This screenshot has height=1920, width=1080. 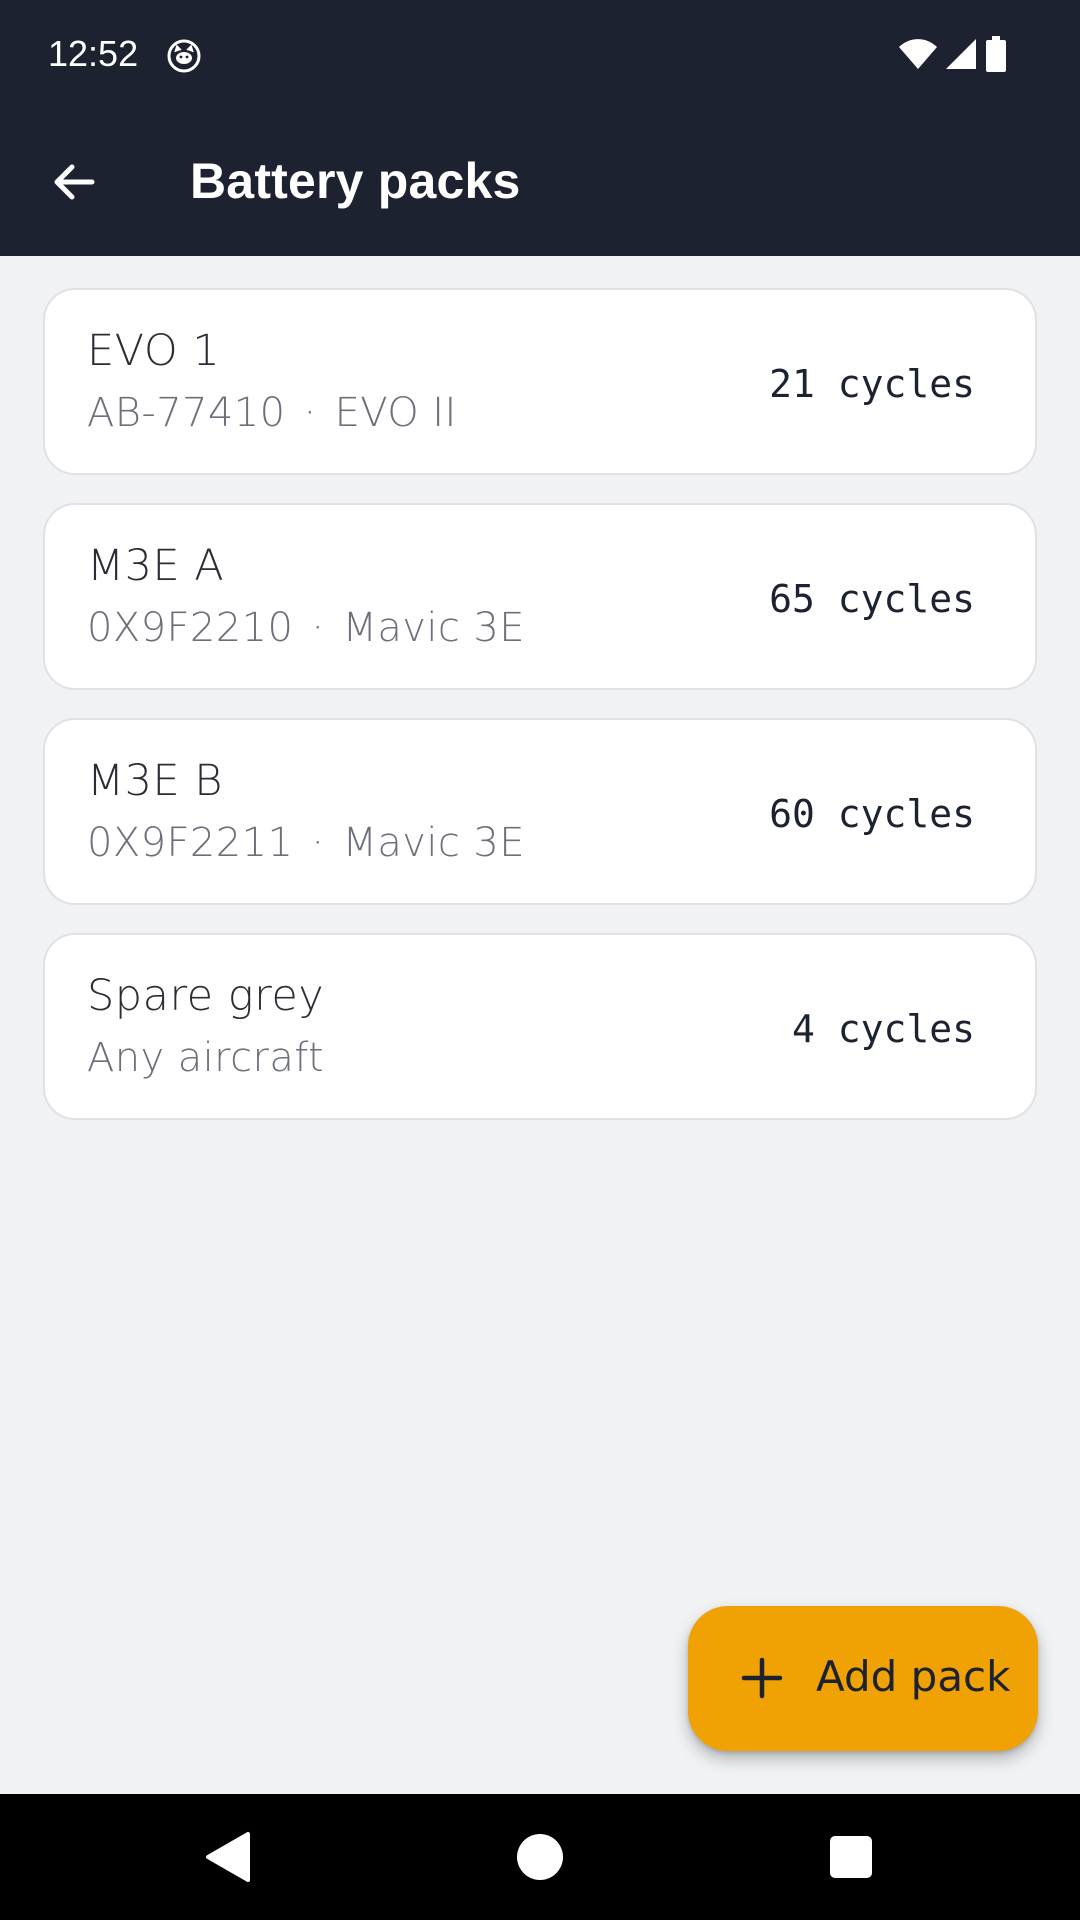 What do you see at coordinates (540, 811) in the screenshot?
I see `battery-pack-card: M3E B 0X9F2211 · Mavic 3E 60 cycles` at bounding box center [540, 811].